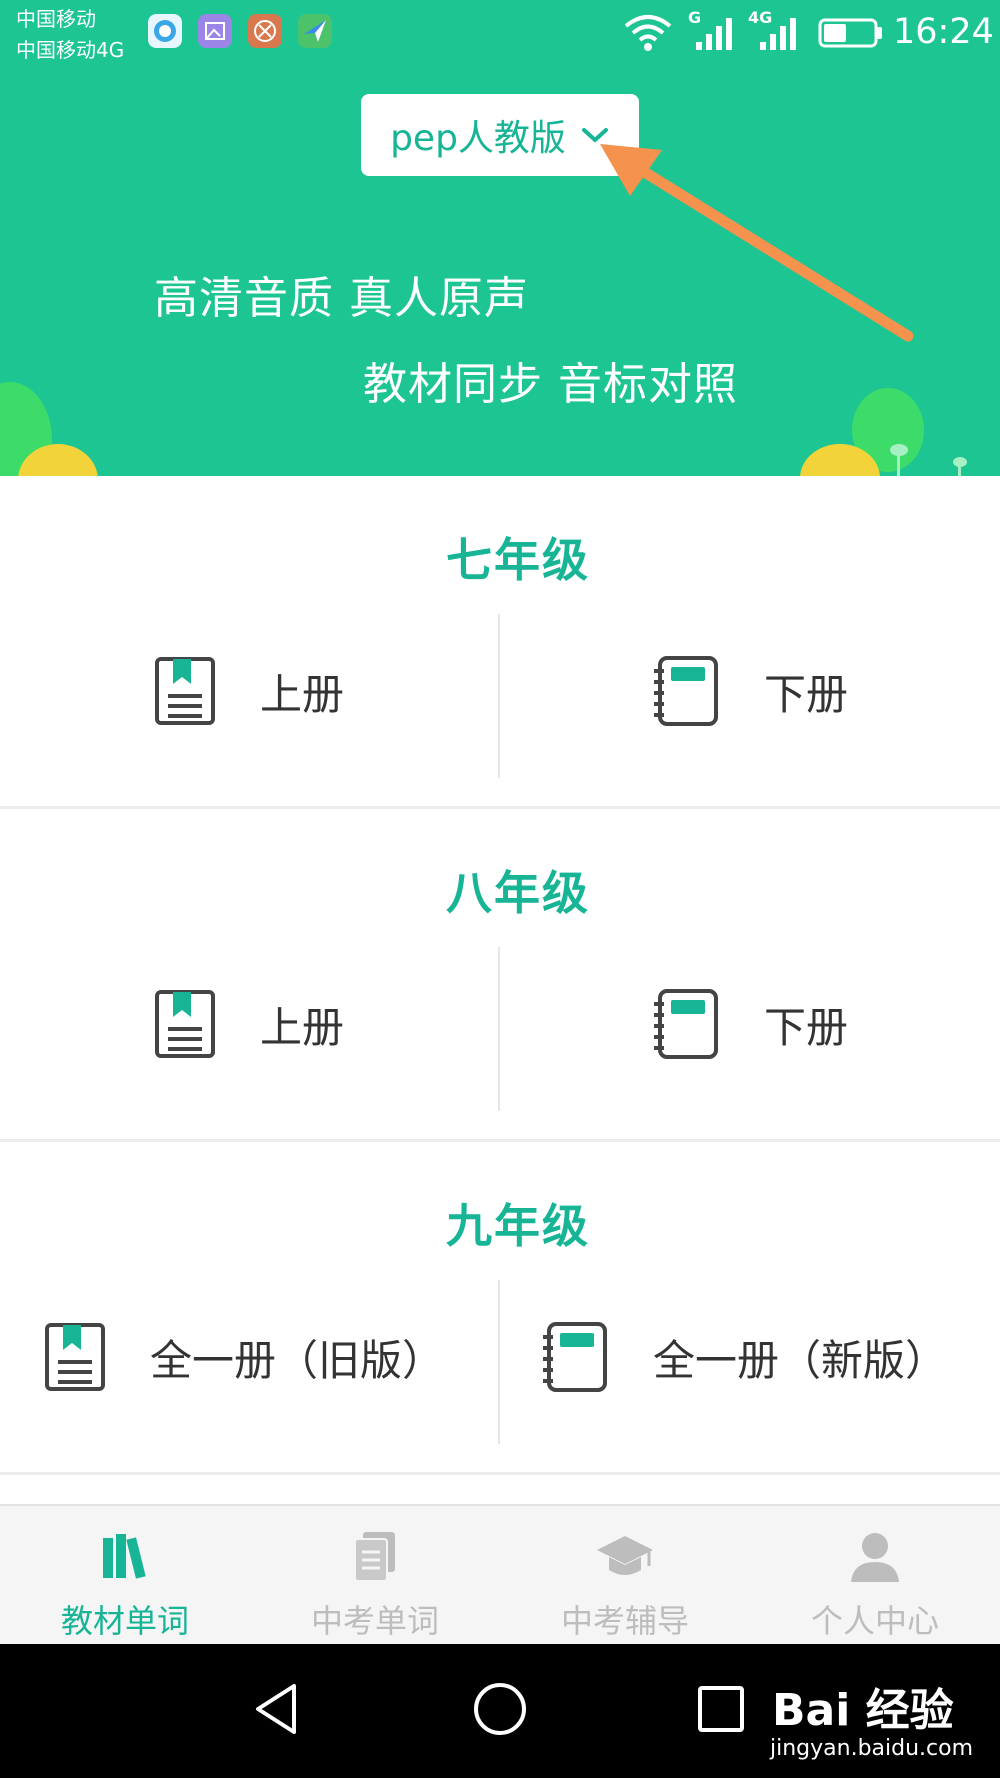  I want to click on books-icon, so click(124, 1556).